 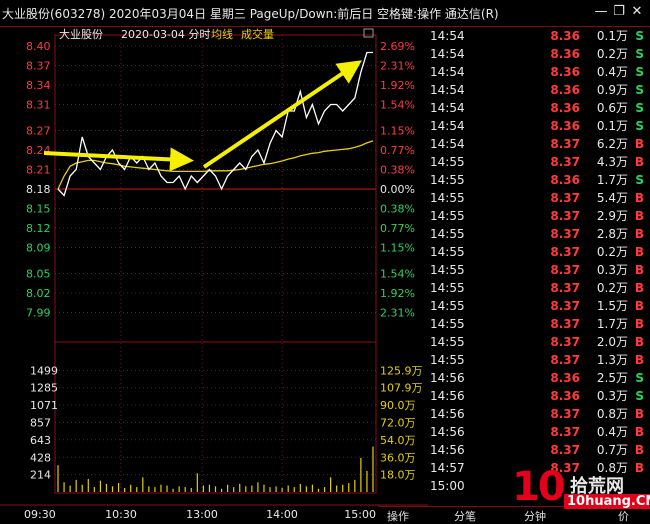 I want to click on tick-row: 14:55 8.37 5.4万 B, so click(x=539, y=198).